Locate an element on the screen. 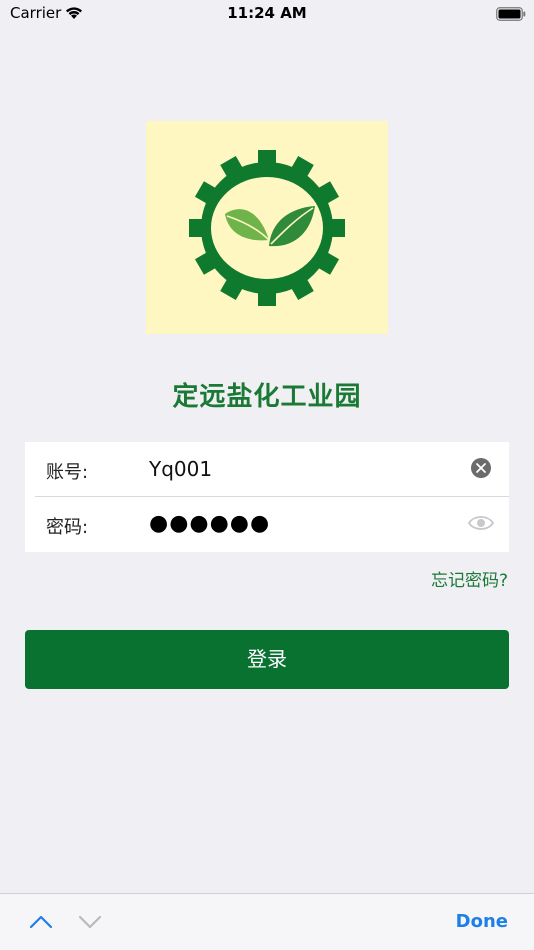 The height and width of the screenshot is (950, 534). account-input: Yq001 is located at coordinates (180, 469).